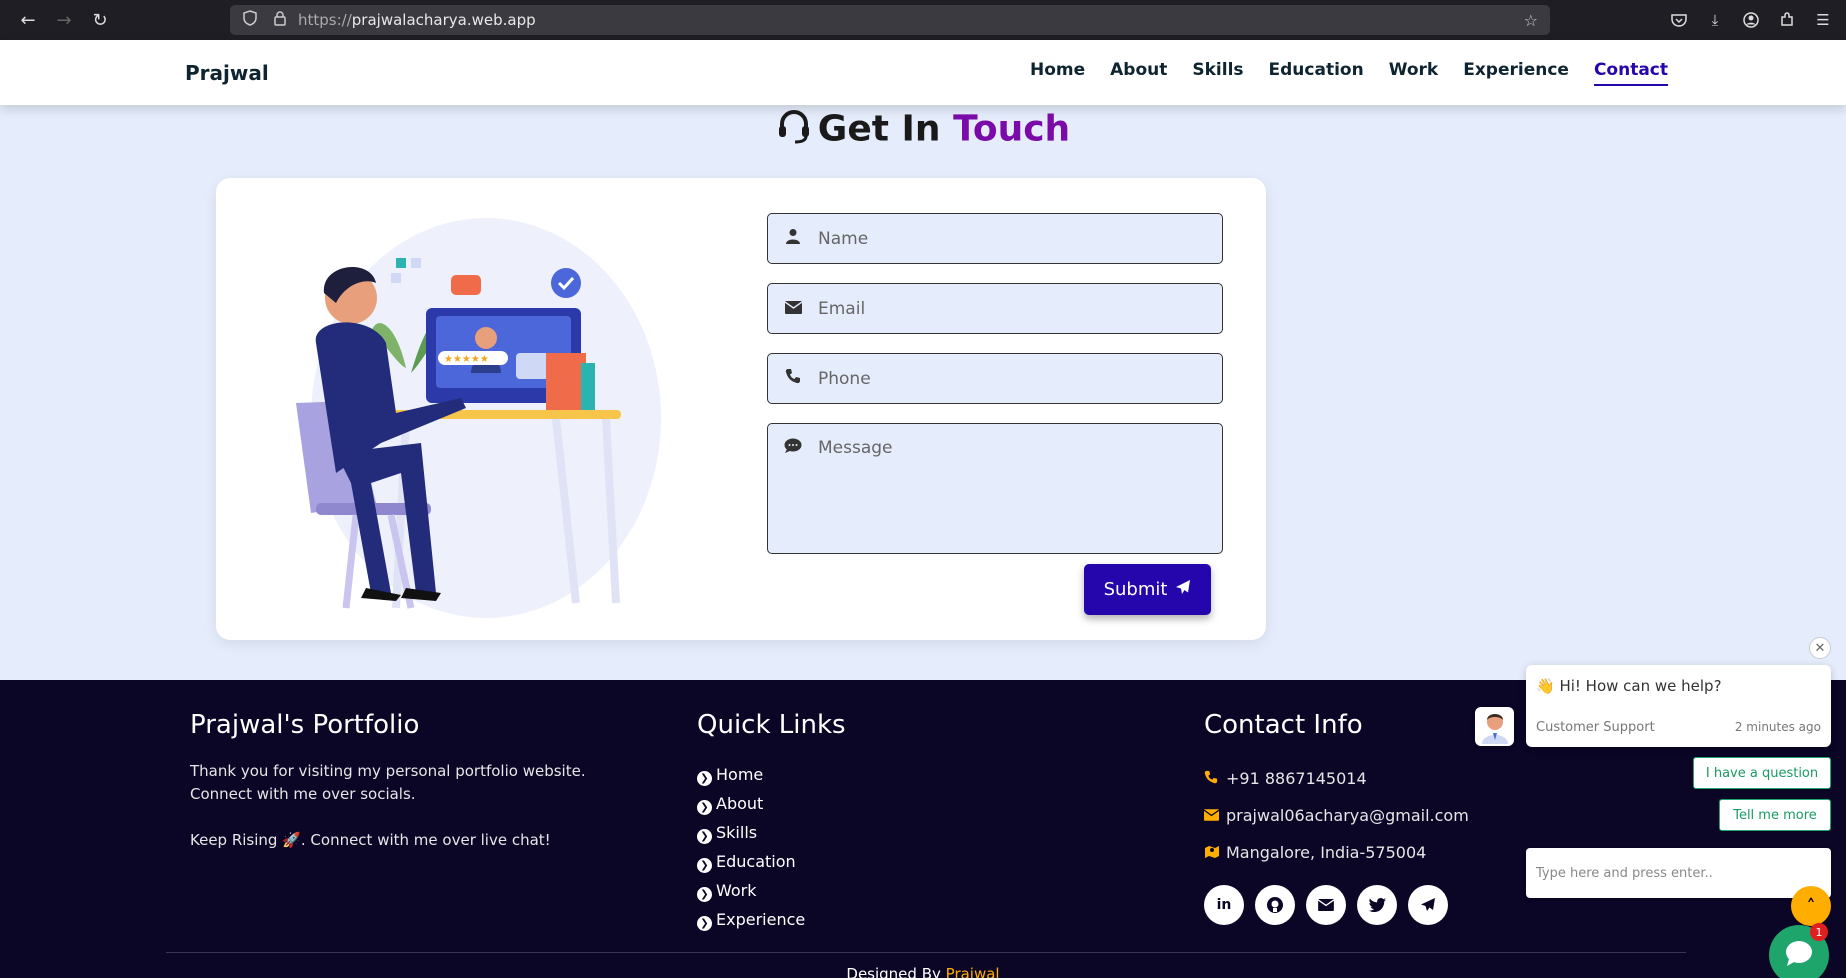  What do you see at coordinates (1762, 773) in the screenshot?
I see `quick-reply-question-button: I have a question` at bounding box center [1762, 773].